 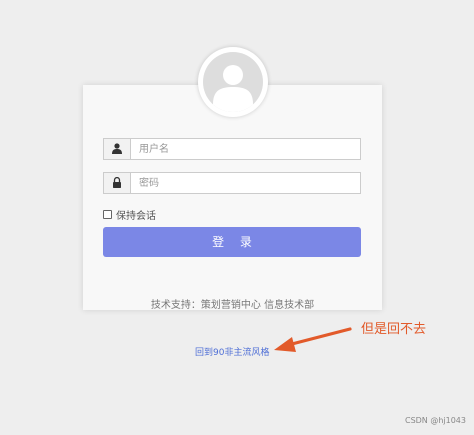 I want to click on remember-checkbox, so click(x=107, y=214).